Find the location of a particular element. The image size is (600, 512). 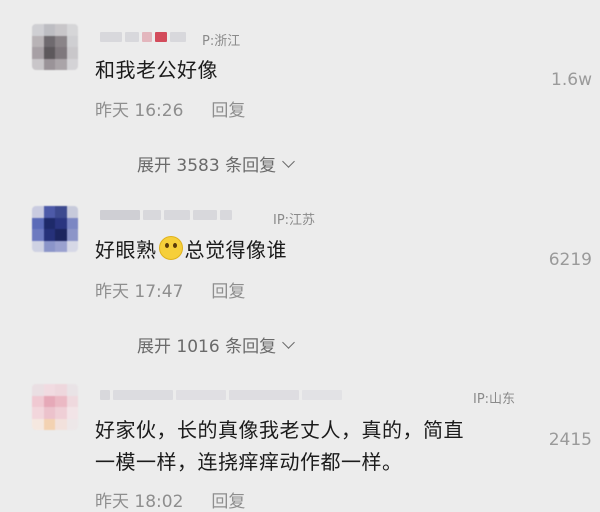

expand-replies-button: 展开 1016 条回复 is located at coordinates (216, 344).